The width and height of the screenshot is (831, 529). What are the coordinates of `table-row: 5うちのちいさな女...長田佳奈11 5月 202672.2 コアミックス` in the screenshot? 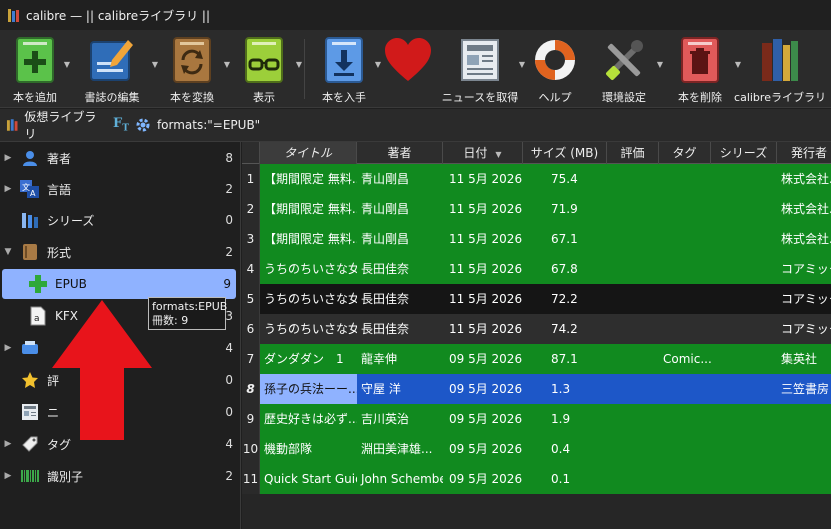 It's located at (536, 299).